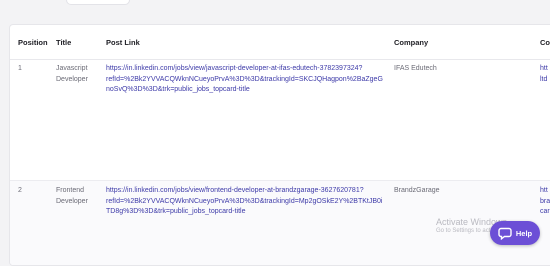  What do you see at coordinates (415, 68) in the screenshot?
I see `company-cell: IFAS Edutech` at bounding box center [415, 68].